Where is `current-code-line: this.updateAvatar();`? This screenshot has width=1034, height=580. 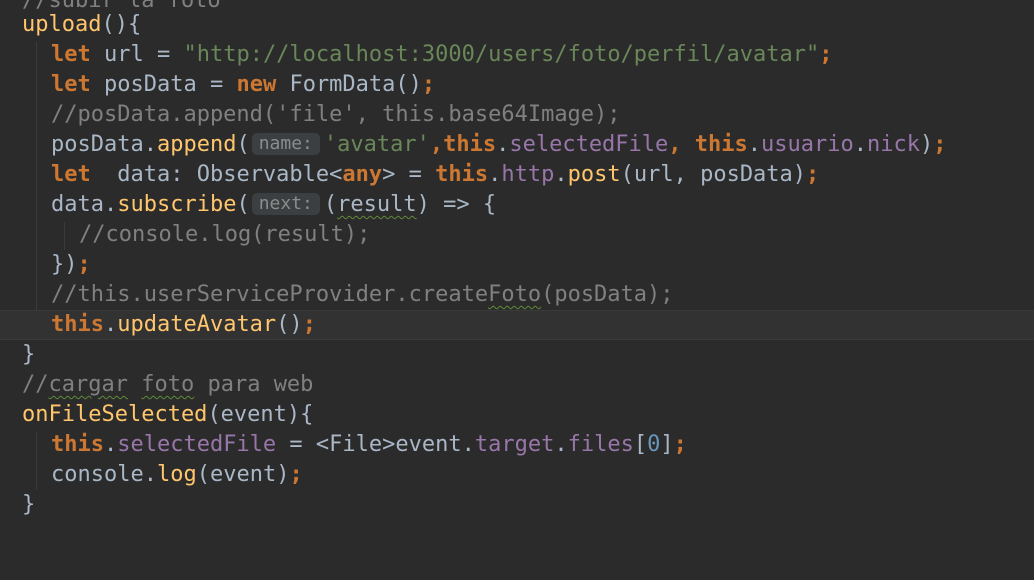 current-code-line: this.updateAvatar(); is located at coordinates (517, 325).